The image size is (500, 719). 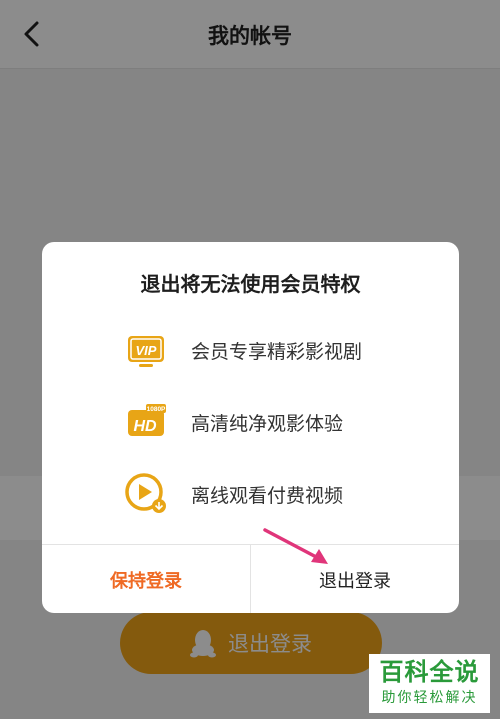 What do you see at coordinates (250, 284) in the screenshot?
I see `dialog-title: 退出将无法使用会员特权` at bounding box center [250, 284].